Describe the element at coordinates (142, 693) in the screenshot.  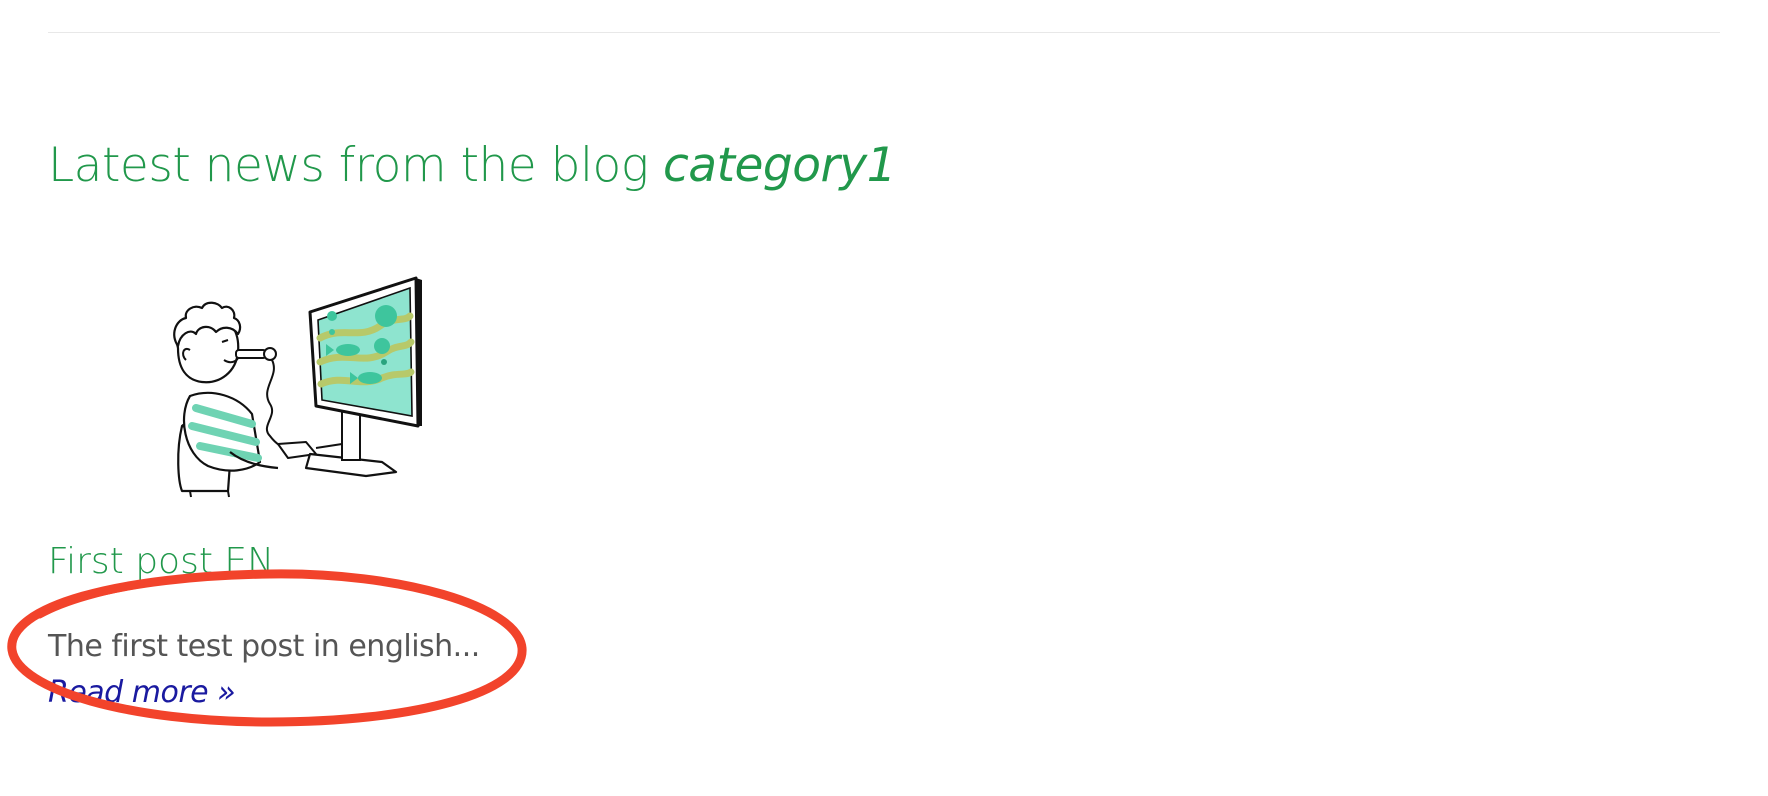
I see `read-more-link: Read more »` at that location.